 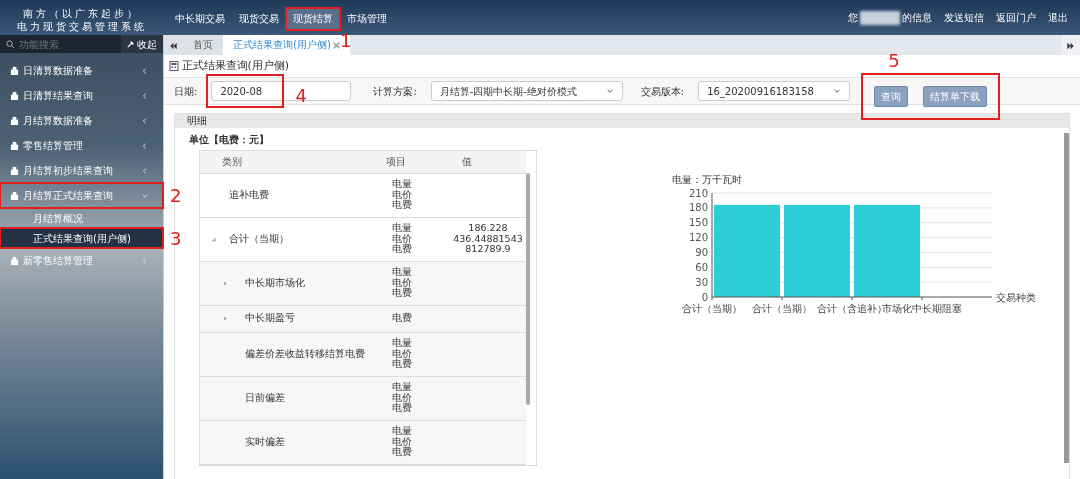 What do you see at coordinates (10, 44) in the screenshot?
I see `search-icon` at bounding box center [10, 44].